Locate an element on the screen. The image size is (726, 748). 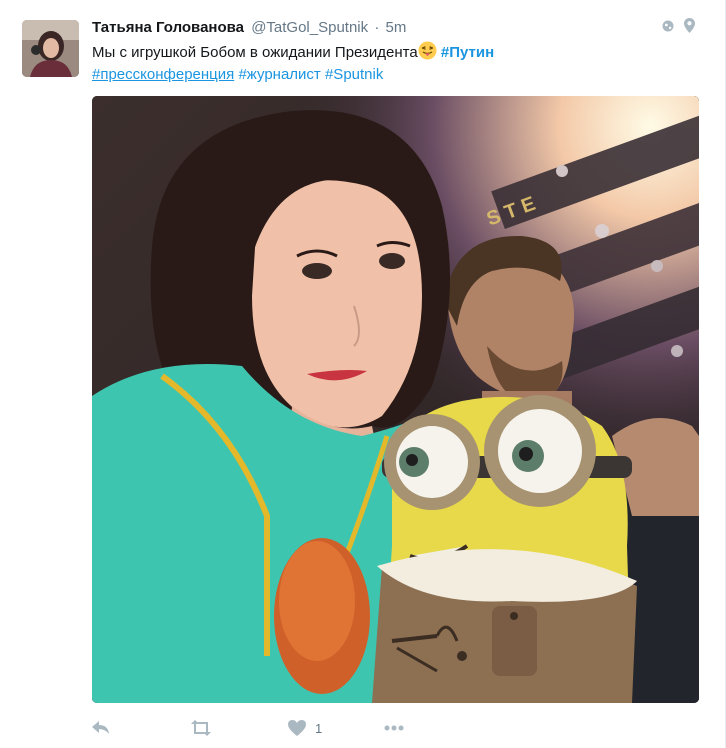
hashtag-pressconference: #прессконференция is located at coordinates (163, 74).